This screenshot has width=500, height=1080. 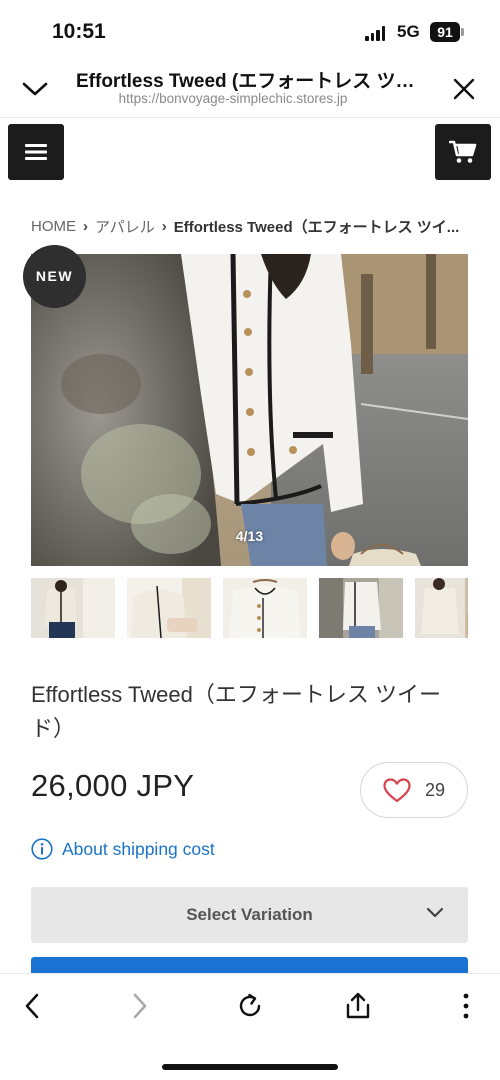 I want to click on network-type: 5G, so click(x=408, y=31).